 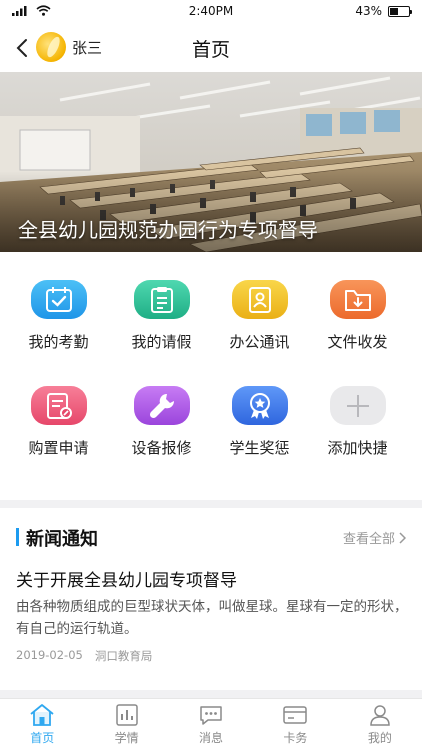 I want to click on quick-action-repair: 设备报修, so click(x=161, y=408).